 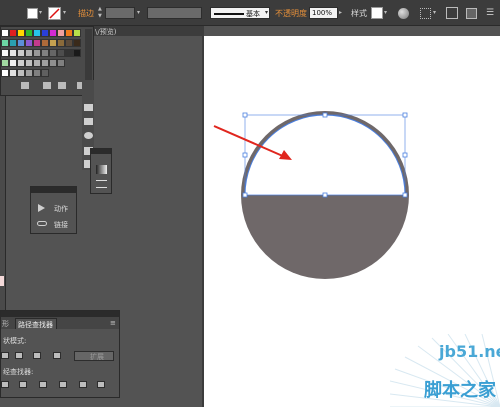 What do you see at coordinates (405, 195) in the screenshot?
I see `handle-bottom-right` at bounding box center [405, 195].